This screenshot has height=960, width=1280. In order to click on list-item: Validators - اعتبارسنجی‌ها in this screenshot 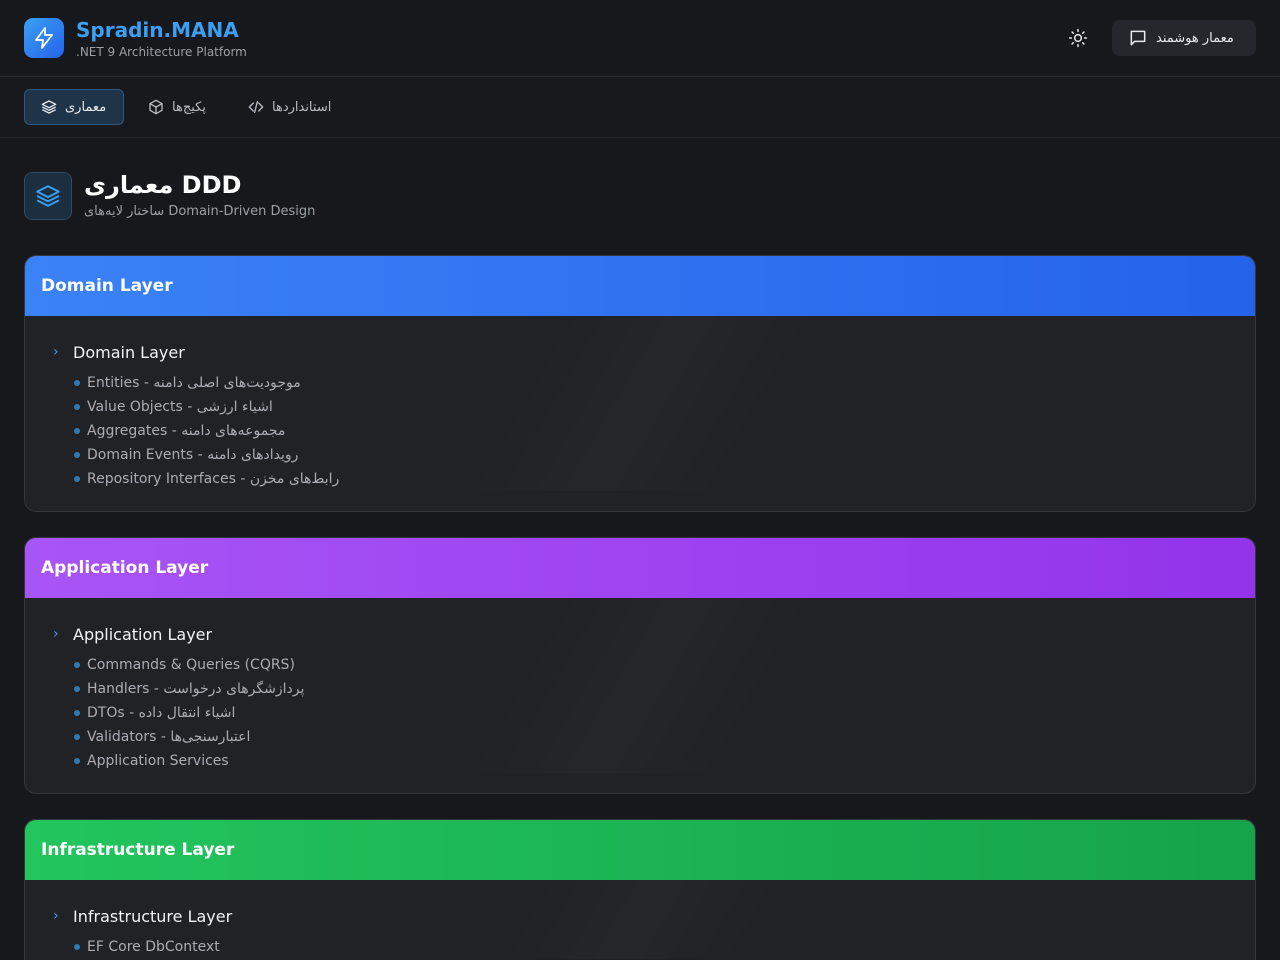, I will do `click(664, 737)`.